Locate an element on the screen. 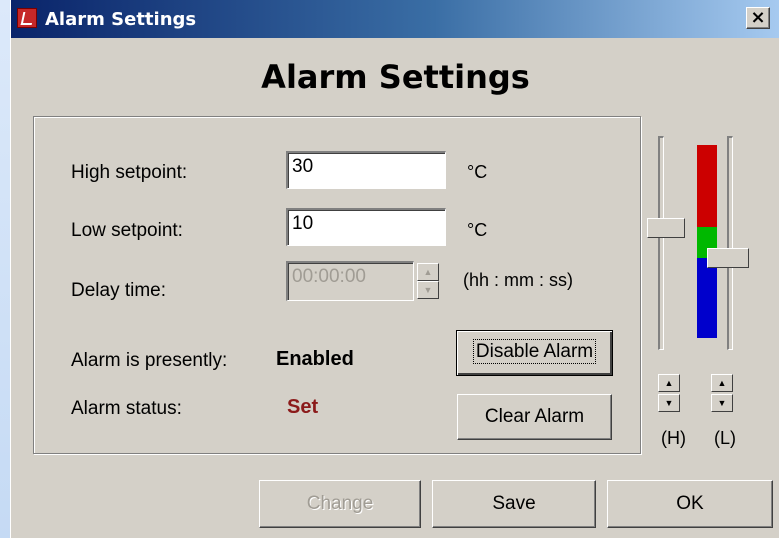 Image resolution: width=779 pixels, height=538 pixels. high-slider-label: (H) is located at coordinates (673, 438).